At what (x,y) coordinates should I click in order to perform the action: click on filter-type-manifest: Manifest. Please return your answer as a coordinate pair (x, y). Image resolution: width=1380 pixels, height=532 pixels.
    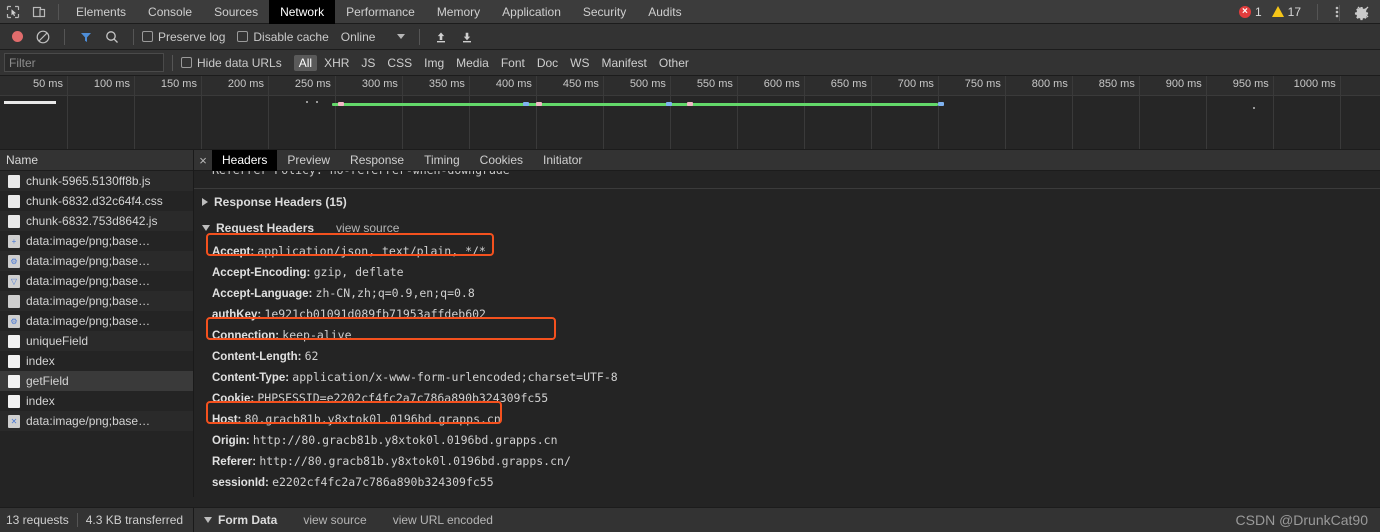
    Looking at the image, I should click on (624, 63).